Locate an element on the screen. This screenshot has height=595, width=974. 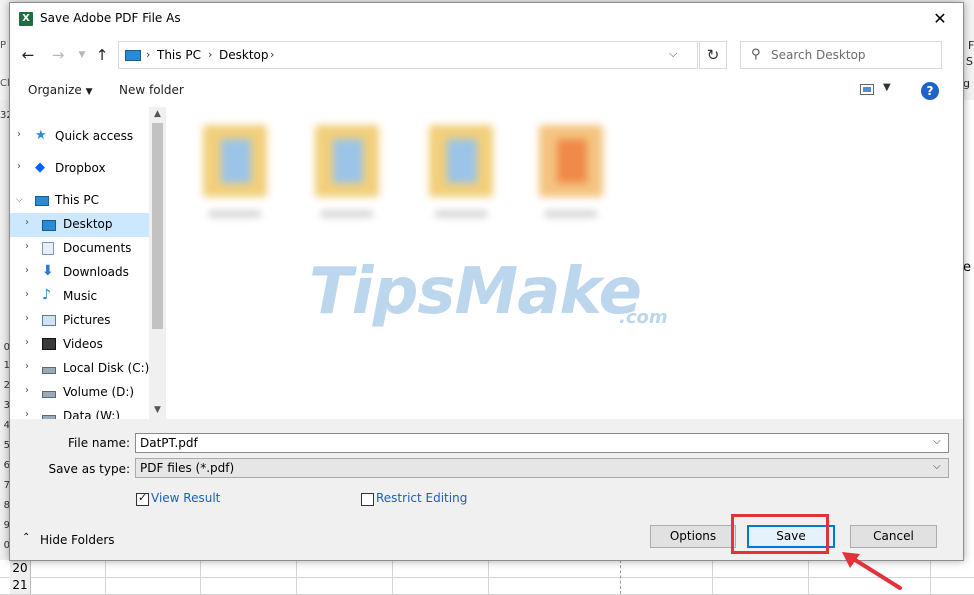
restrict-editing-checkbox is located at coordinates (367, 499).